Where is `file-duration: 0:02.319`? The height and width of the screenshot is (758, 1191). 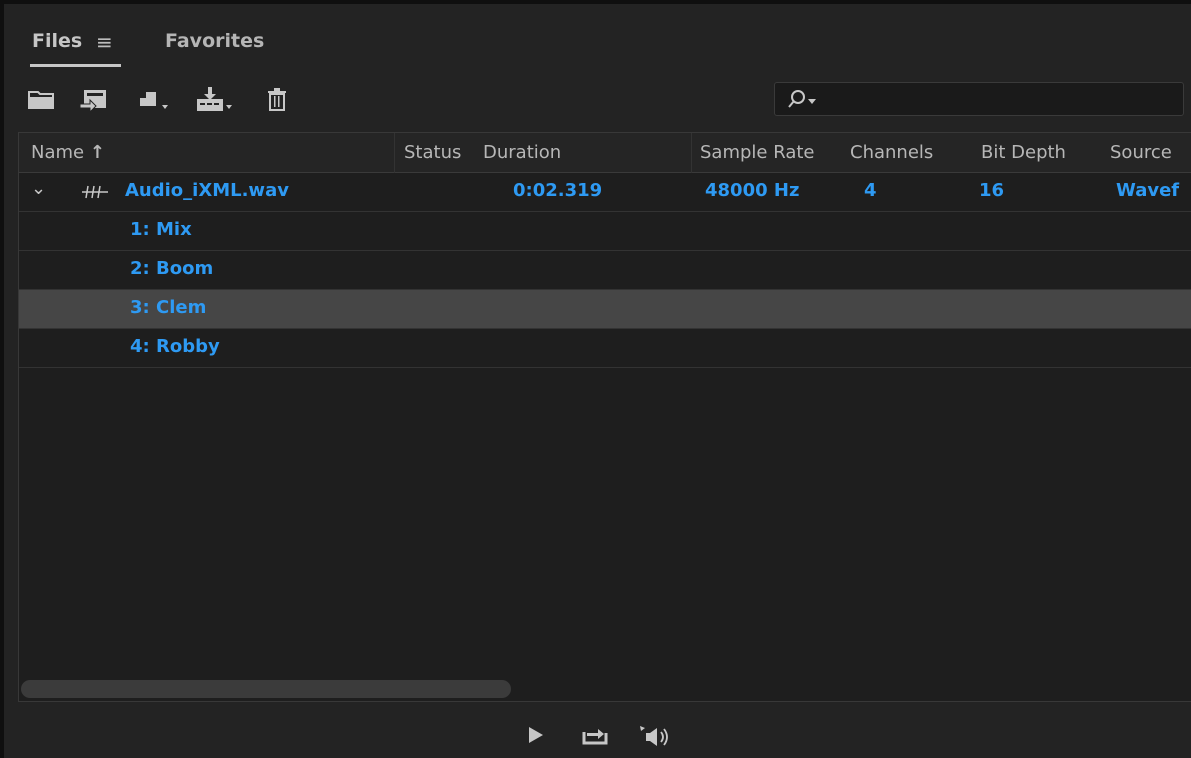 file-duration: 0:02.319 is located at coordinates (558, 190).